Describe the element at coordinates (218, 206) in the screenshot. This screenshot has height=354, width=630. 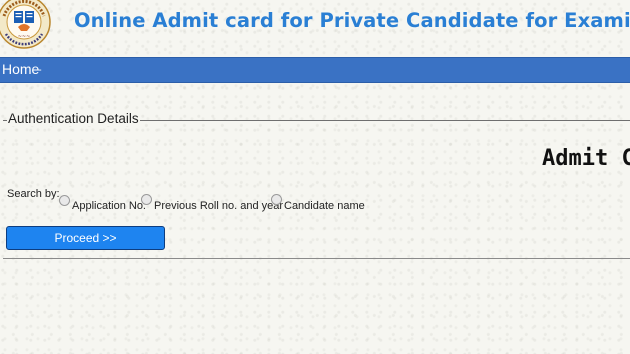
I see `radio-label-previous-roll: Previous Roll no. and year` at that location.